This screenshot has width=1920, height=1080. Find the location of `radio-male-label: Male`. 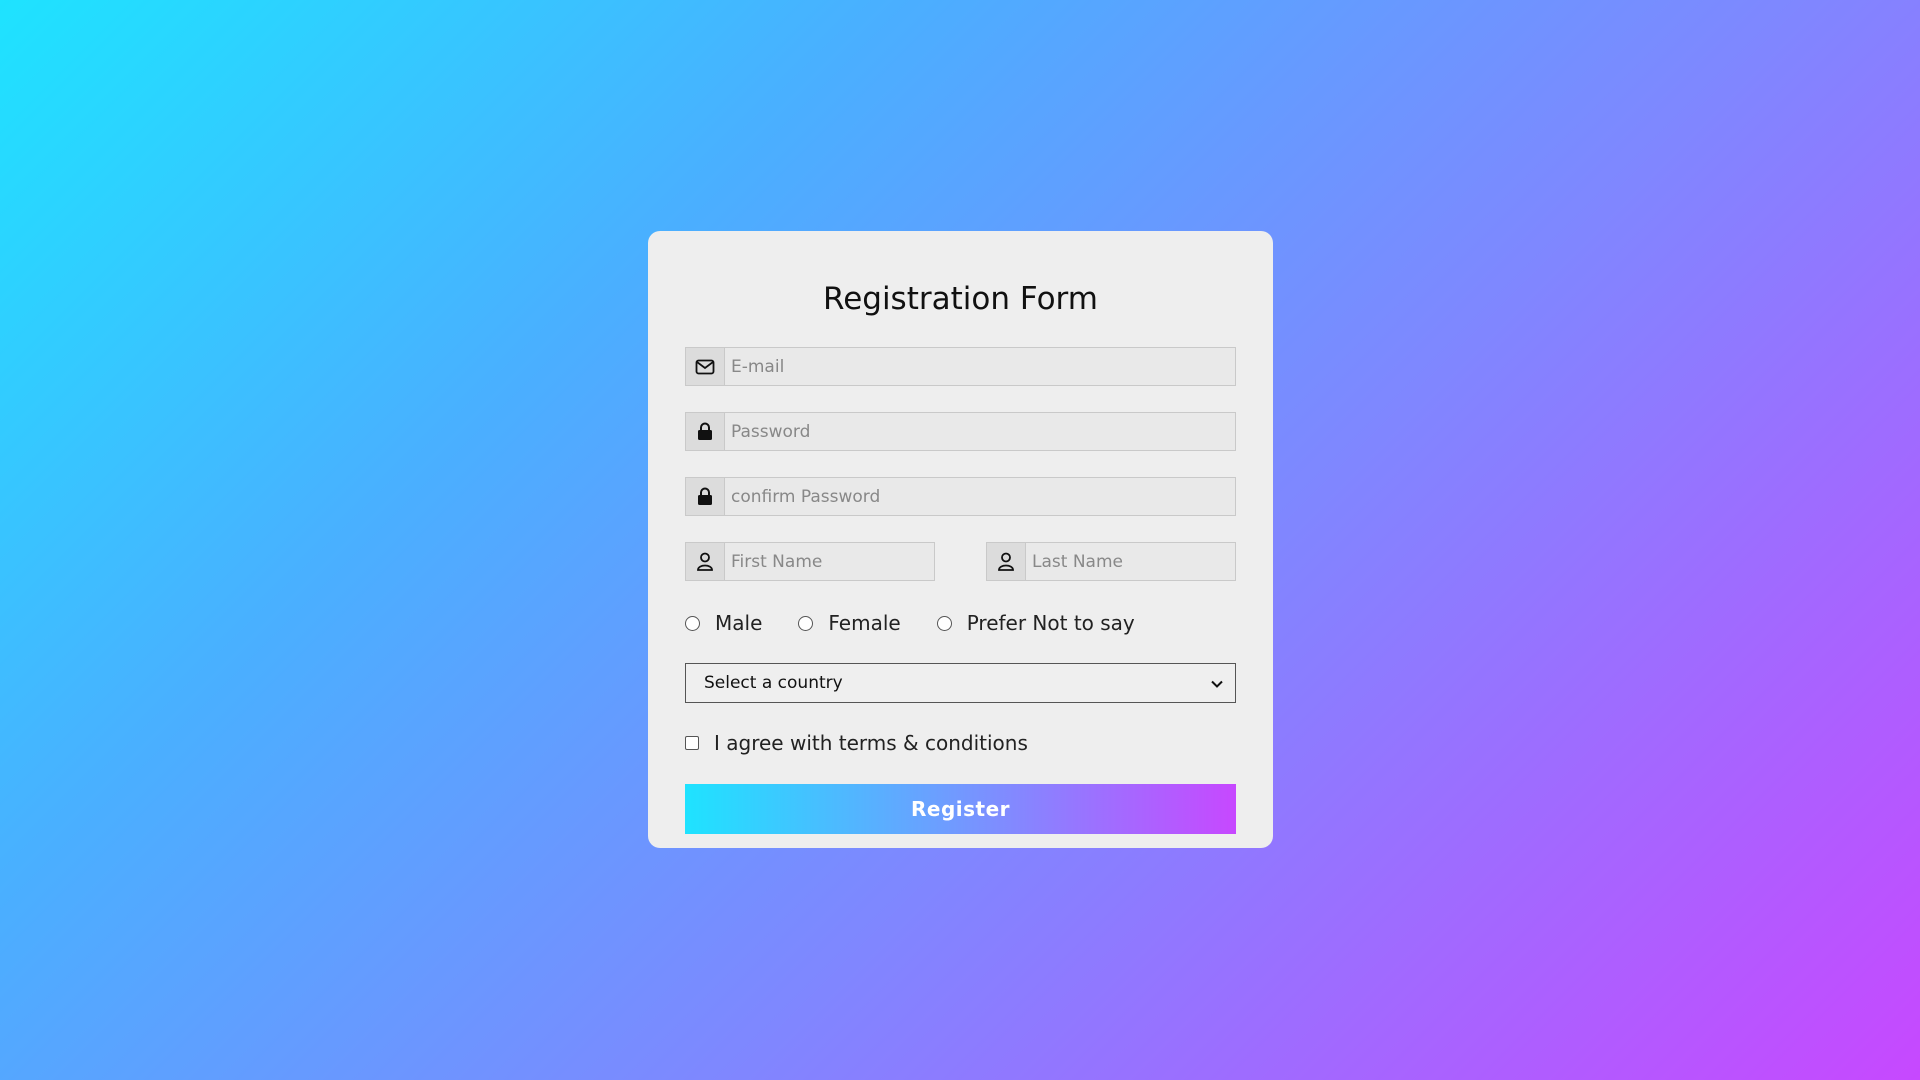

radio-male-label: Male is located at coordinates (739, 623).